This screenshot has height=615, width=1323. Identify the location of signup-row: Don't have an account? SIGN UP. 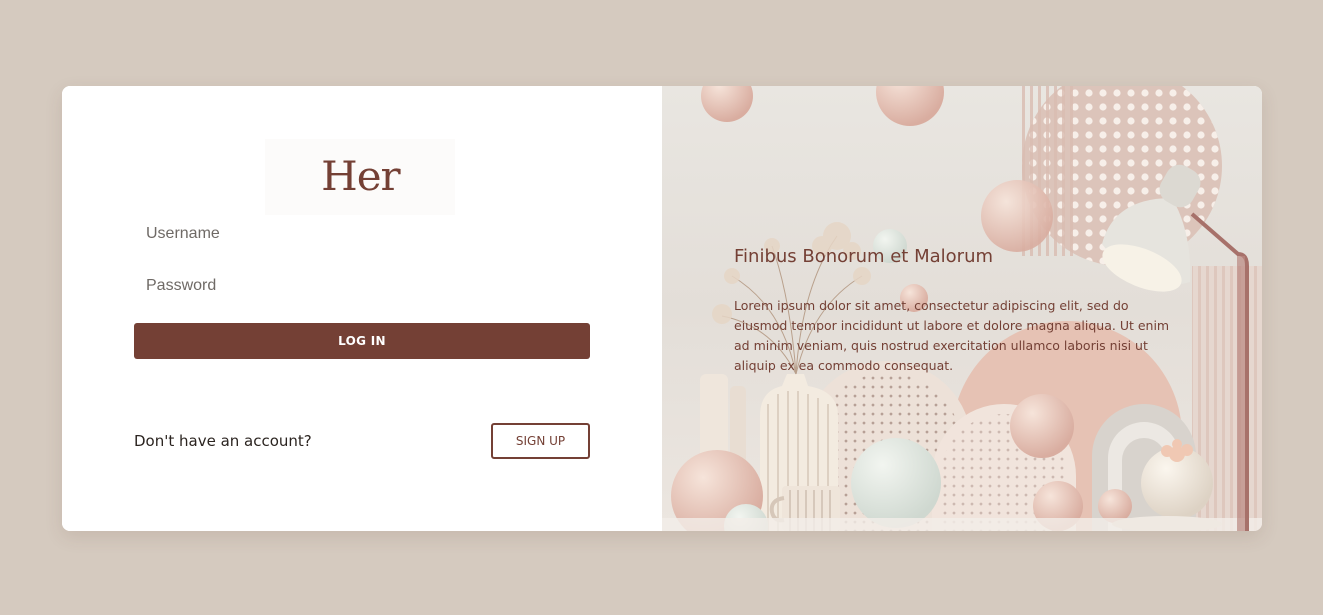
(362, 441).